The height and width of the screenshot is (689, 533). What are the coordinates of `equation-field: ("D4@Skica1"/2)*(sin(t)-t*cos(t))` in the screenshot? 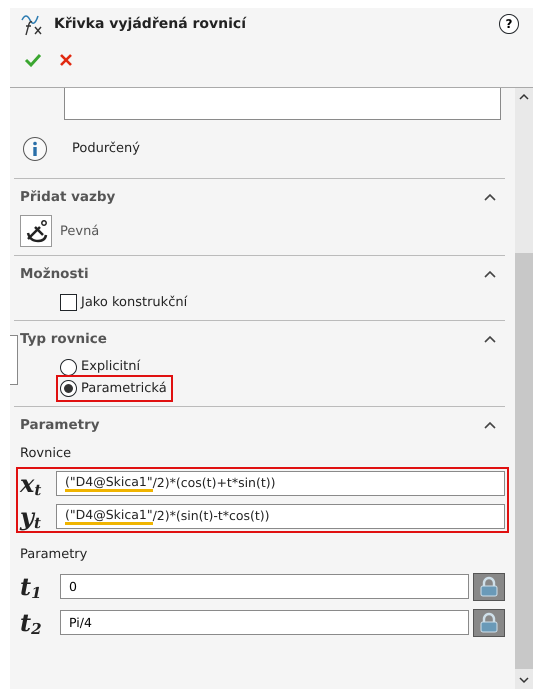 It's located at (280, 516).